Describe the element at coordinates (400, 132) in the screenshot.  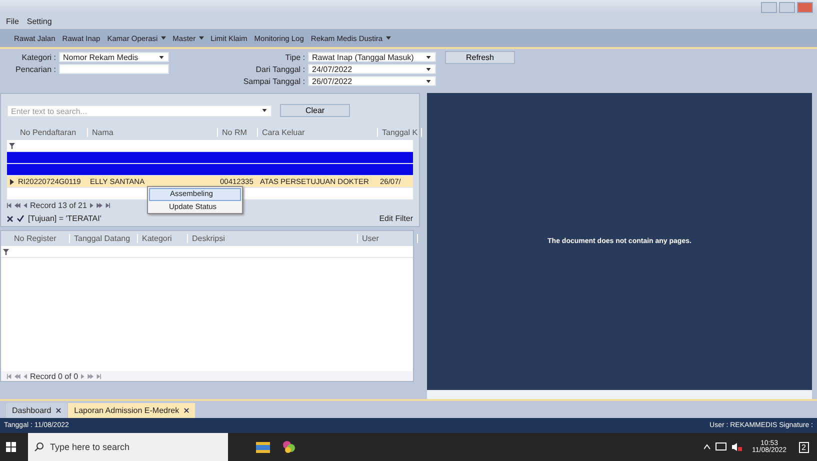
I see `column-header: Tanggal K` at that location.